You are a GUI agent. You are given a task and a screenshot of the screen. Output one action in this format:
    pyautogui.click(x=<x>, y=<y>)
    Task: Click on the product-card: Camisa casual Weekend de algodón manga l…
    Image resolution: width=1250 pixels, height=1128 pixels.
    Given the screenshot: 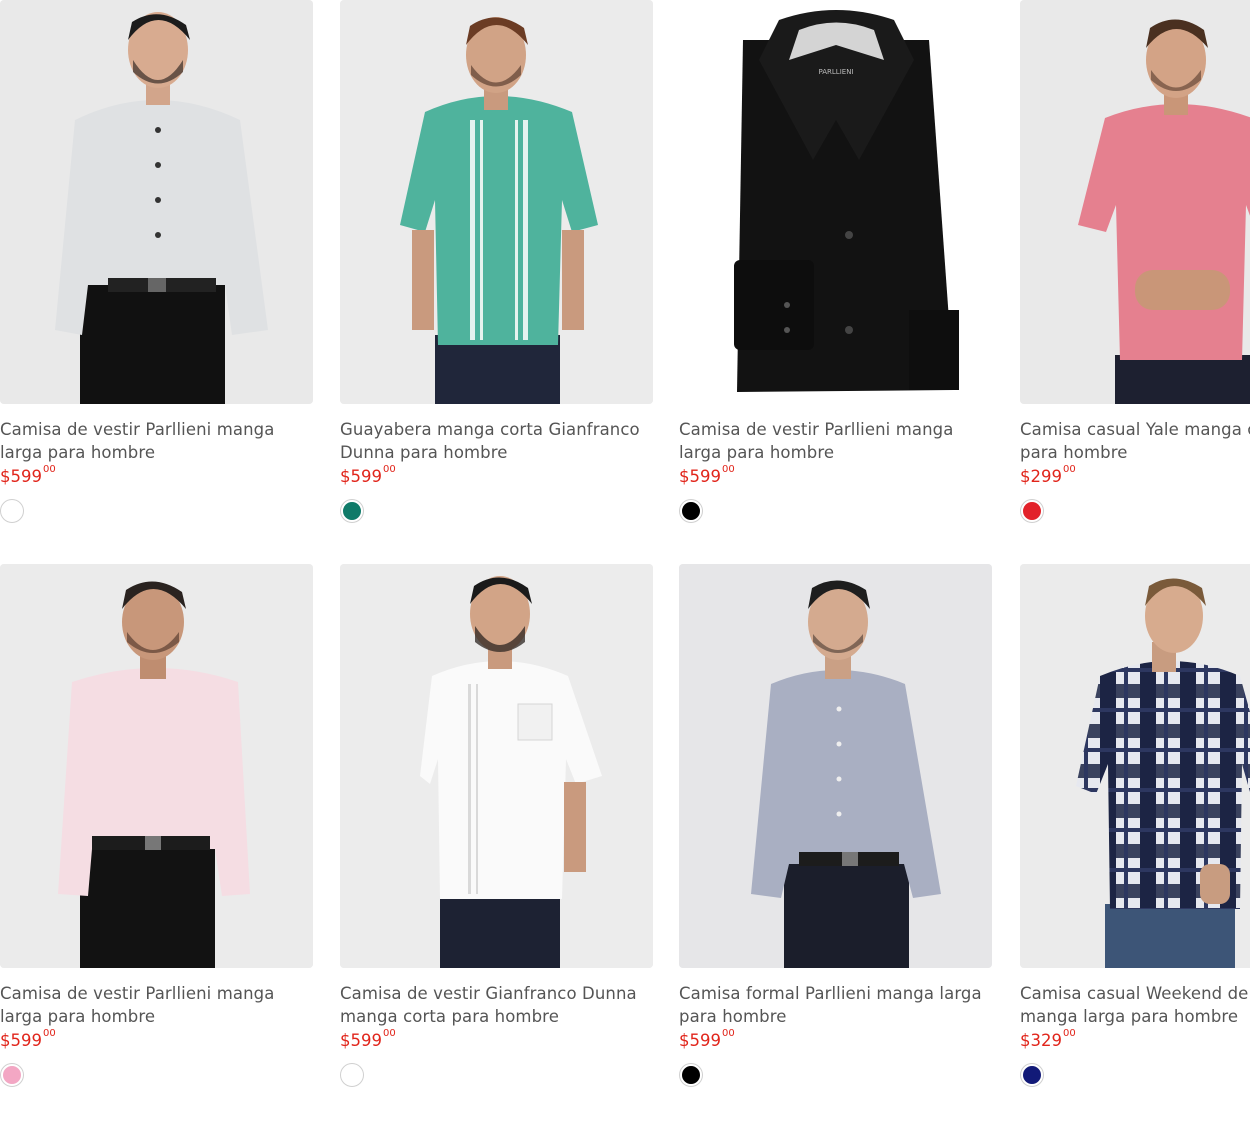 What is the action you would take?
    pyautogui.click(x=1135, y=834)
    